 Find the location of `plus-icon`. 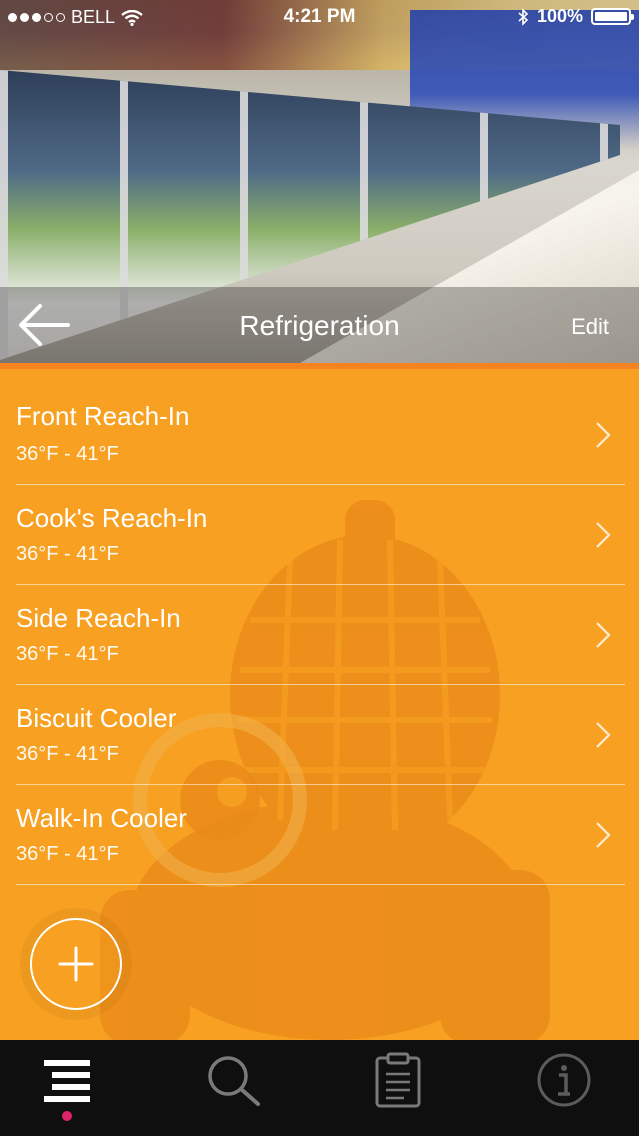

plus-icon is located at coordinates (76, 964).